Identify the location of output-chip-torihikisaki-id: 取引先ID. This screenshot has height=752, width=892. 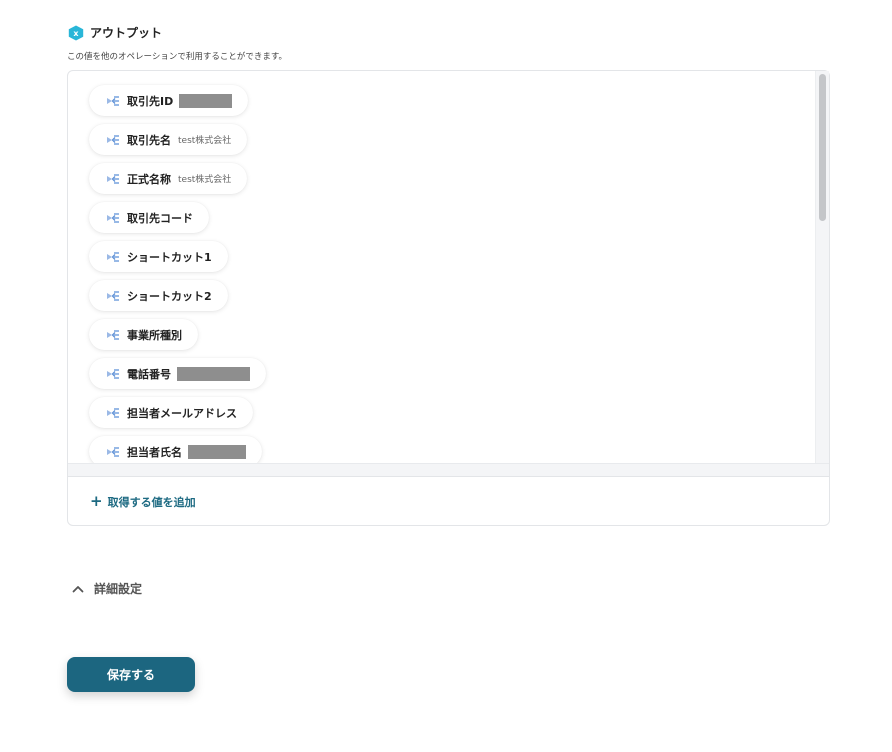
(169, 100).